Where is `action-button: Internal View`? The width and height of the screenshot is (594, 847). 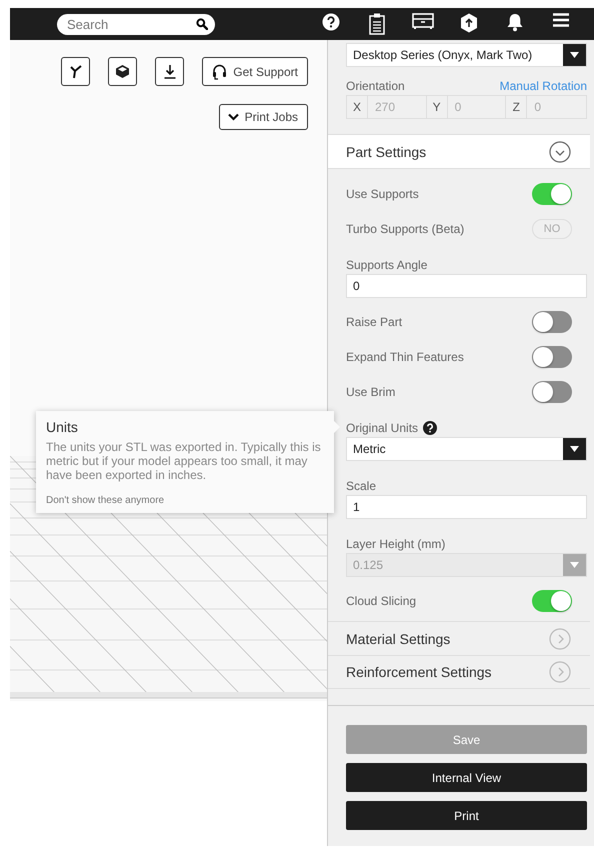
action-button: Internal View is located at coordinates (466, 777).